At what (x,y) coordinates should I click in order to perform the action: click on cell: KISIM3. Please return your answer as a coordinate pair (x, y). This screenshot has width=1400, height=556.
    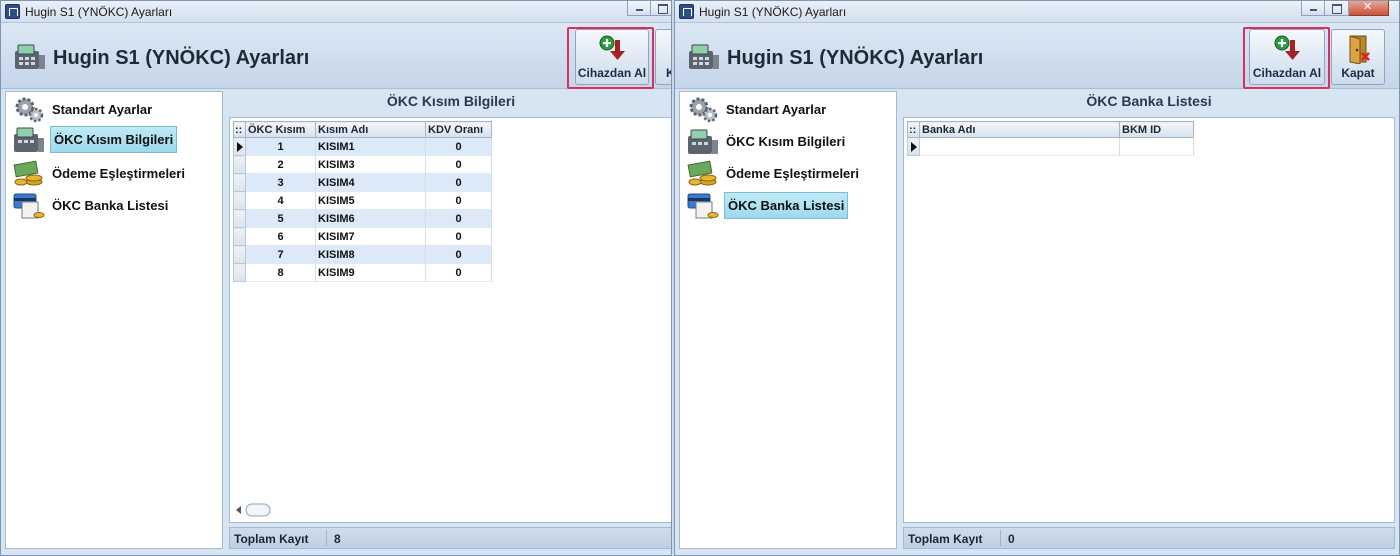
    Looking at the image, I should click on (370, 164).